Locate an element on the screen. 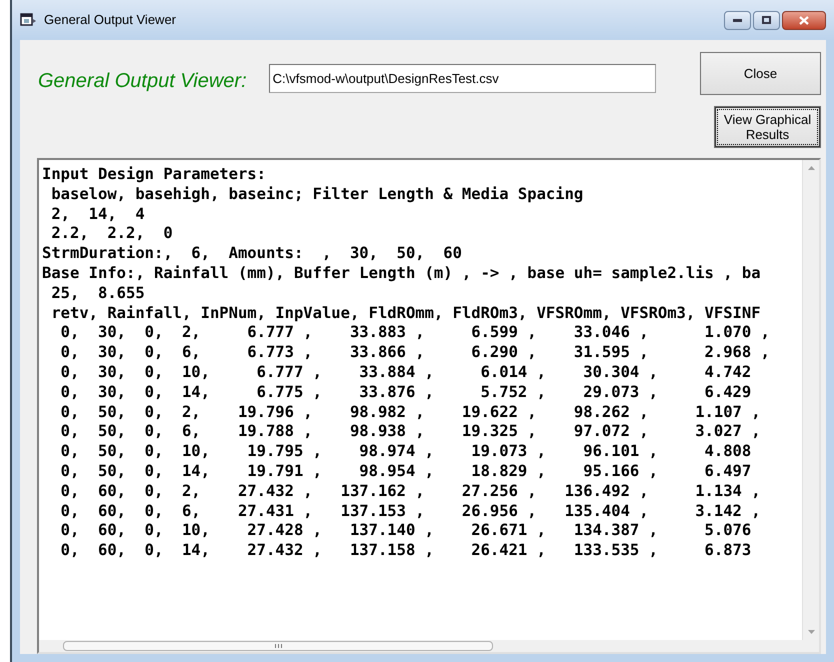  minimize-icon is located at coordinates (737, 20).